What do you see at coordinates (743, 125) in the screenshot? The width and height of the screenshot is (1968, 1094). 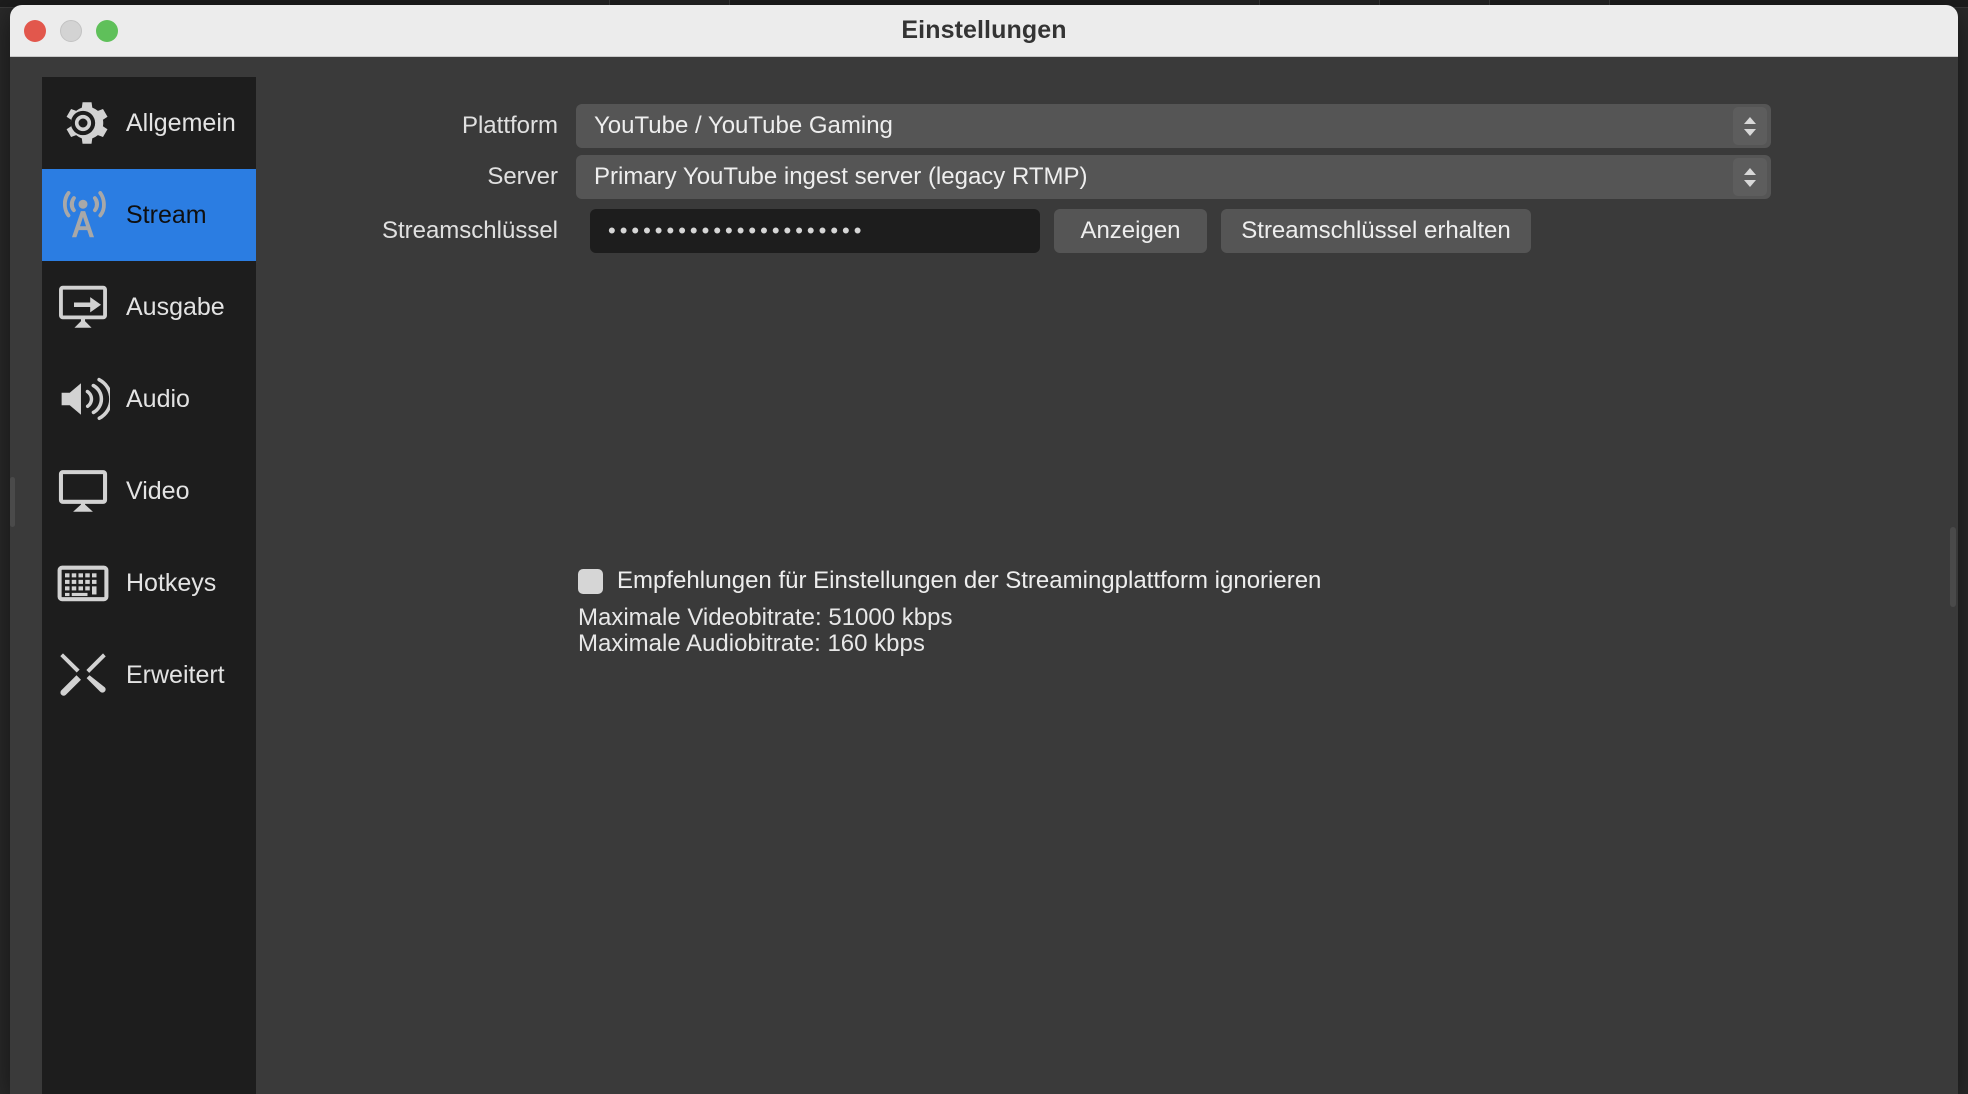 I see `platform-value: YouTube / YouTube Gaming` at bounding box center [743, 125].